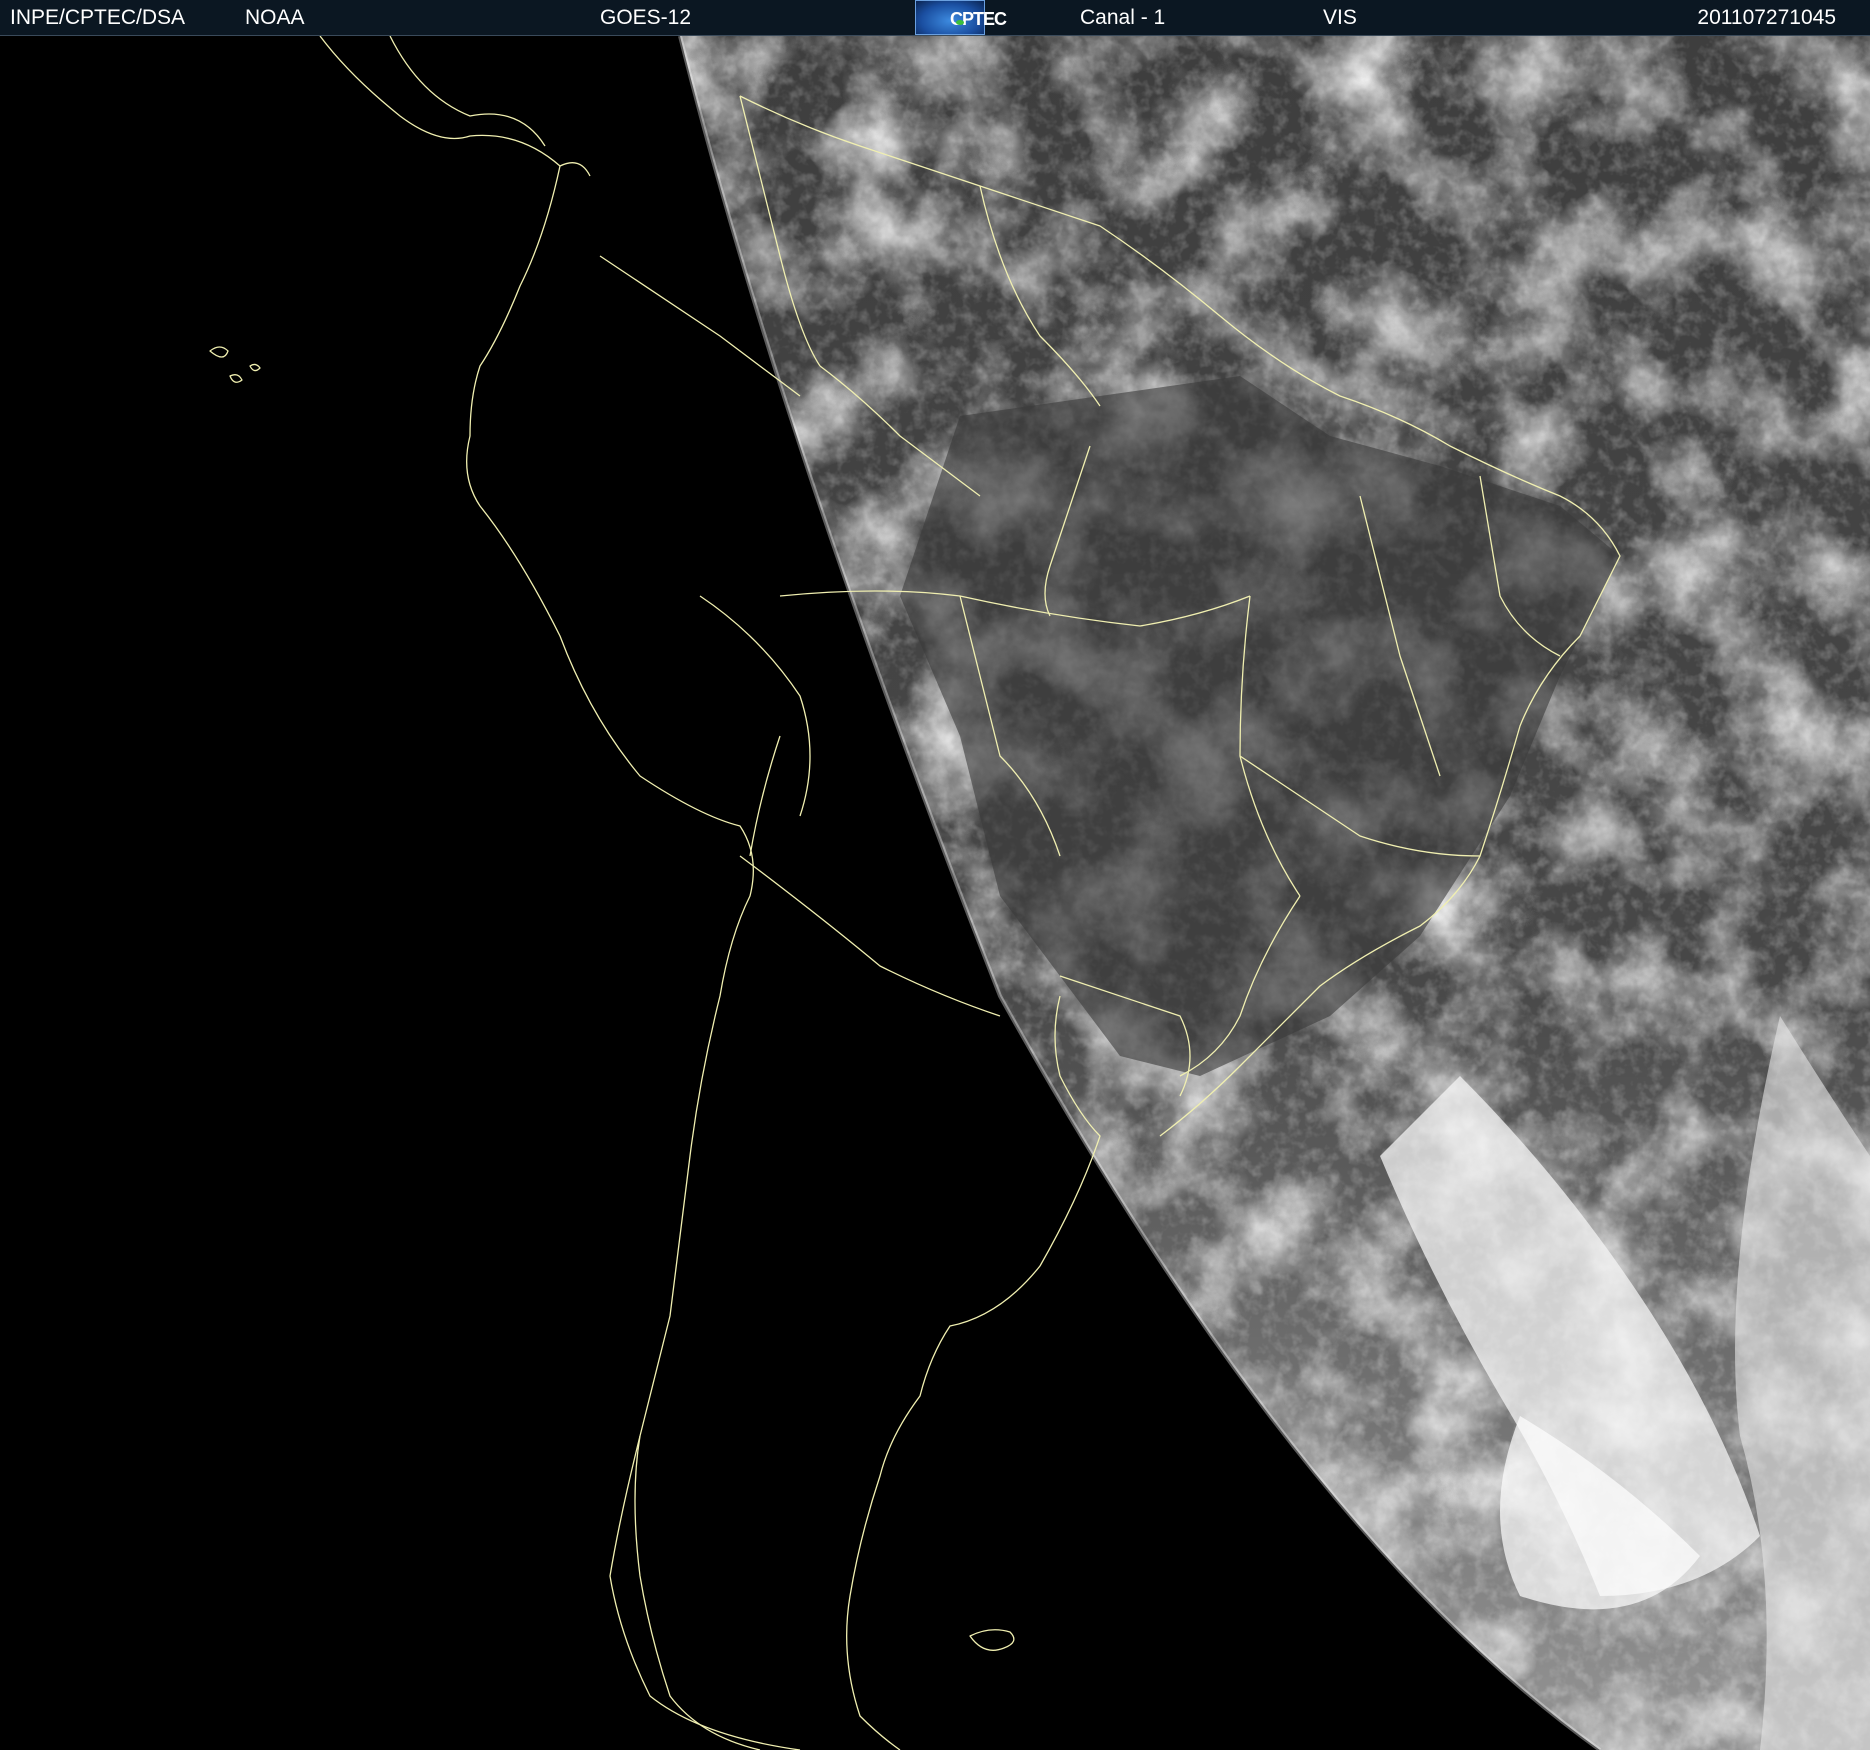 This screenshot has width=1870, height=1750. I want to click on cptec-logo: CPTEC, so click(961, 17).